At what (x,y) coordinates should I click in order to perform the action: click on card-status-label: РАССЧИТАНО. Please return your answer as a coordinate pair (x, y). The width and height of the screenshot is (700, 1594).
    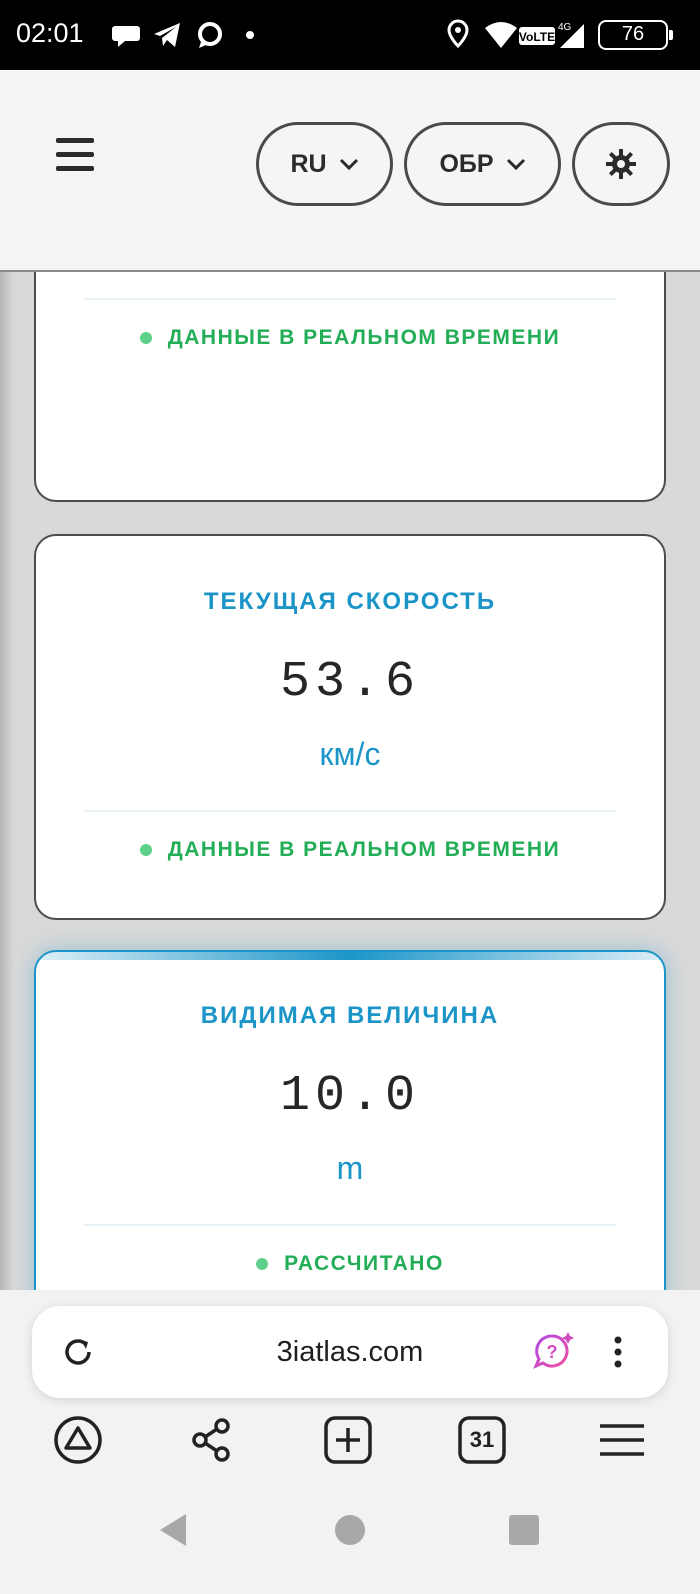
    Looking at the image, I should click on (364, 1263).